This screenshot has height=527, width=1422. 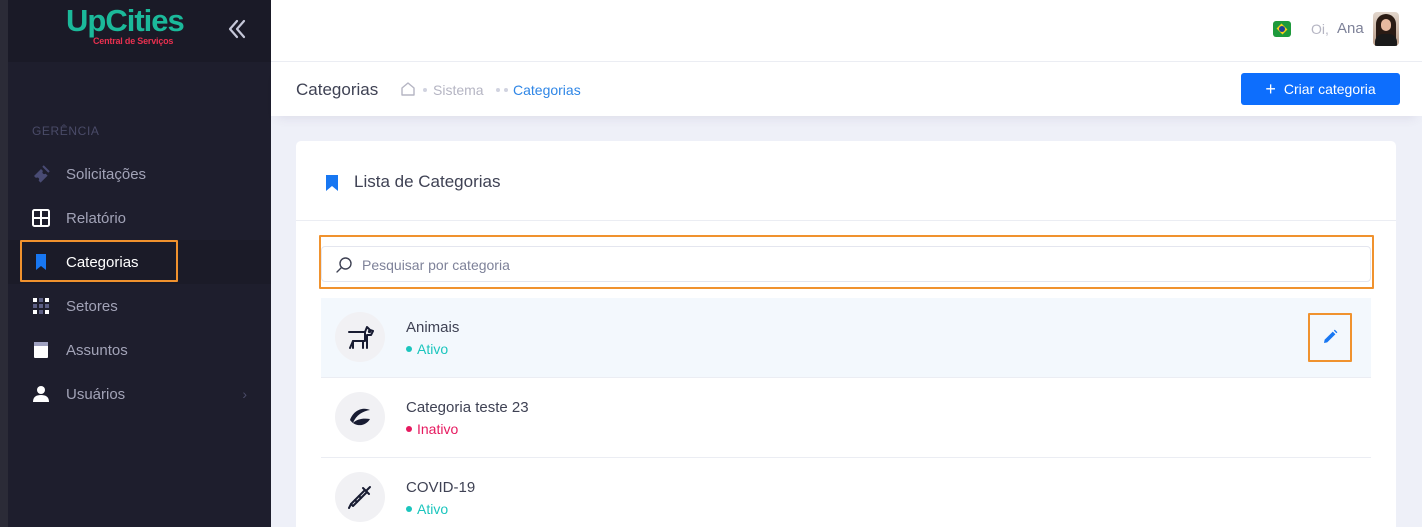 I want to click on sidebar-item-assuntos: Assuntos, so click(x=139, y=350).